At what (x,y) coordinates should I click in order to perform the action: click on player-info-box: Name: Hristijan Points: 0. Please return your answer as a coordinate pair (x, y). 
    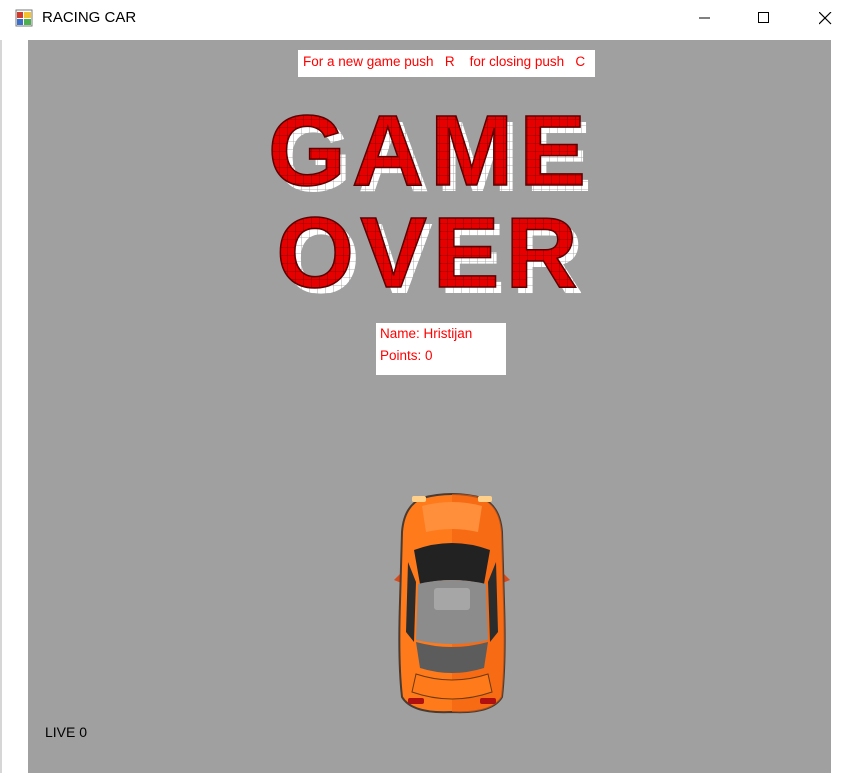
    Looking at the image, I should click on (441, 349).